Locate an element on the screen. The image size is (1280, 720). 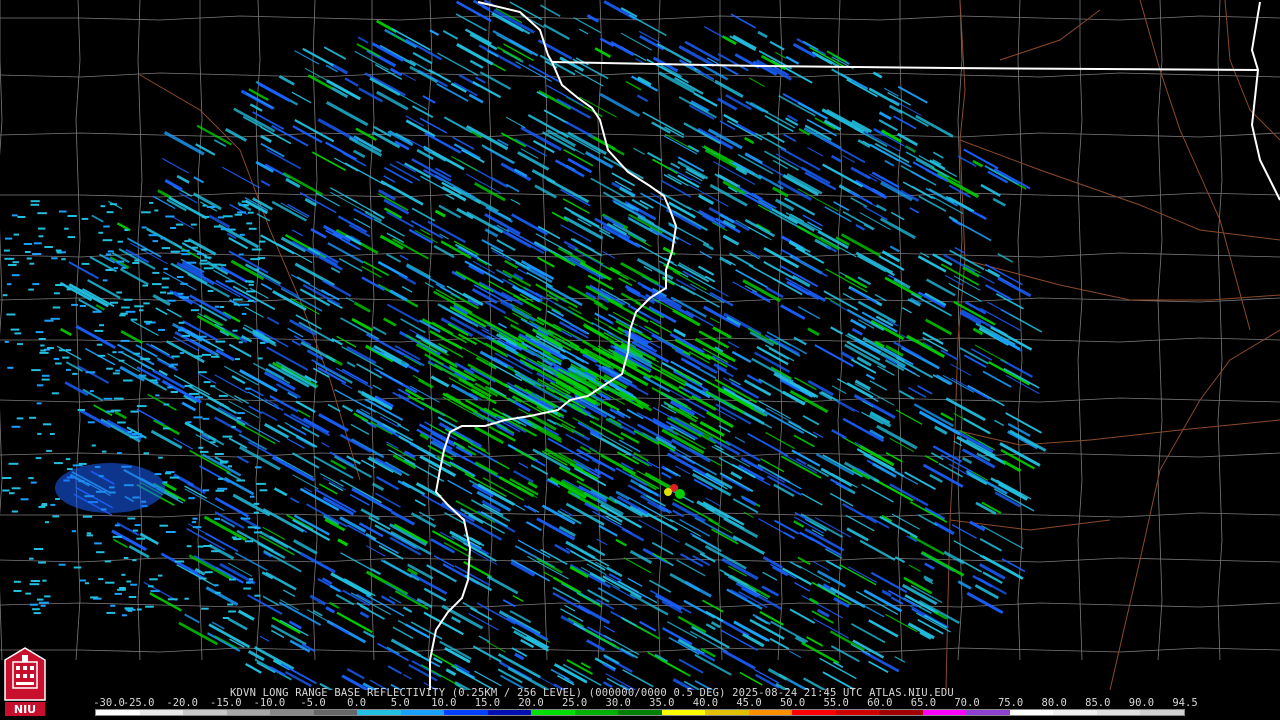
scale-label: -30.0 is located at coordinates (109, 703).